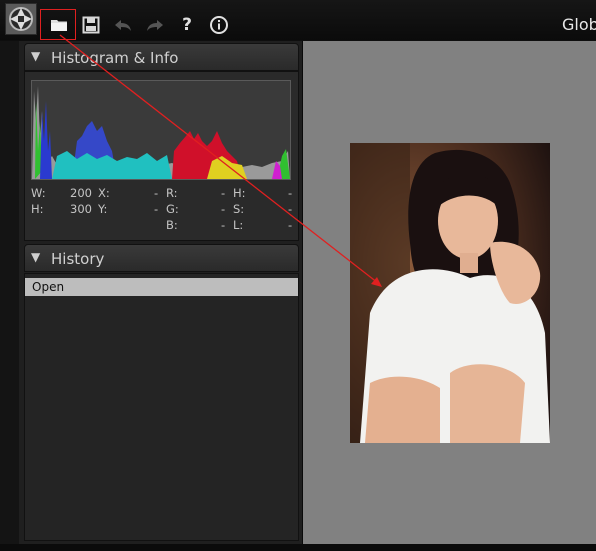  I want to click on bottom-edge-strip, so click(298, 547).